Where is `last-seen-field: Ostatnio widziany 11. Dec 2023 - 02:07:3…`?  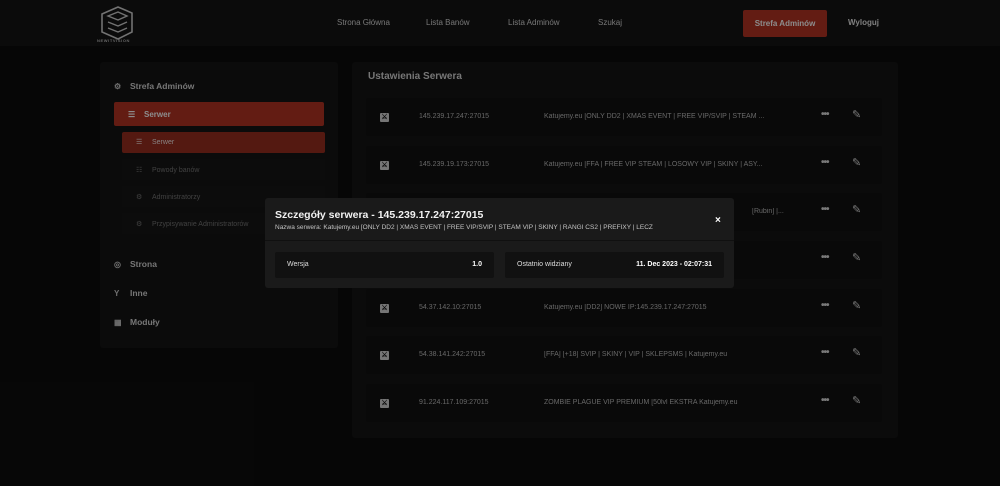 last-seen-field: Ostatnio widziany 11. Dec 2023 - 02:07:3… is located at coordinates (614, 265).